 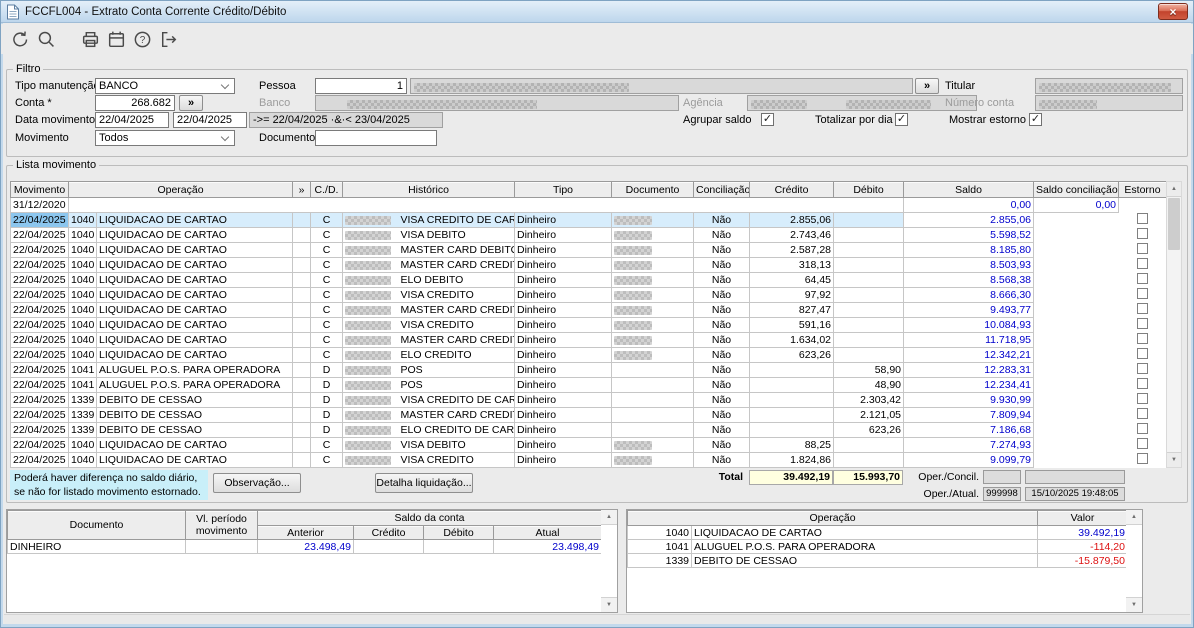 I want to click on documento-scrollbar: ▲ ▼, so click(x=609, y=561).